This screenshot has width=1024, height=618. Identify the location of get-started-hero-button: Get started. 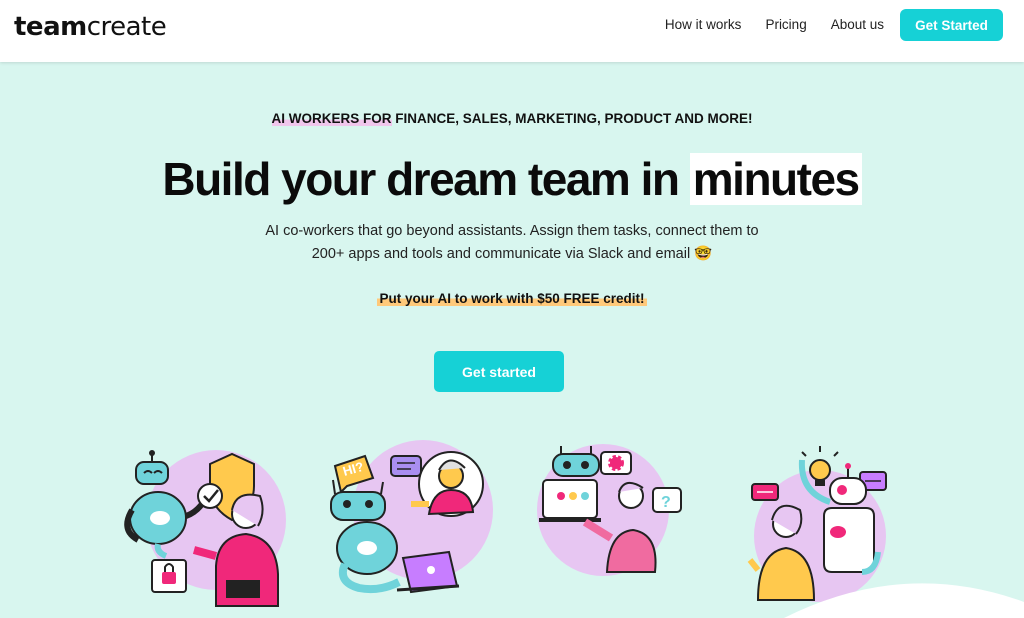
(499, 371).